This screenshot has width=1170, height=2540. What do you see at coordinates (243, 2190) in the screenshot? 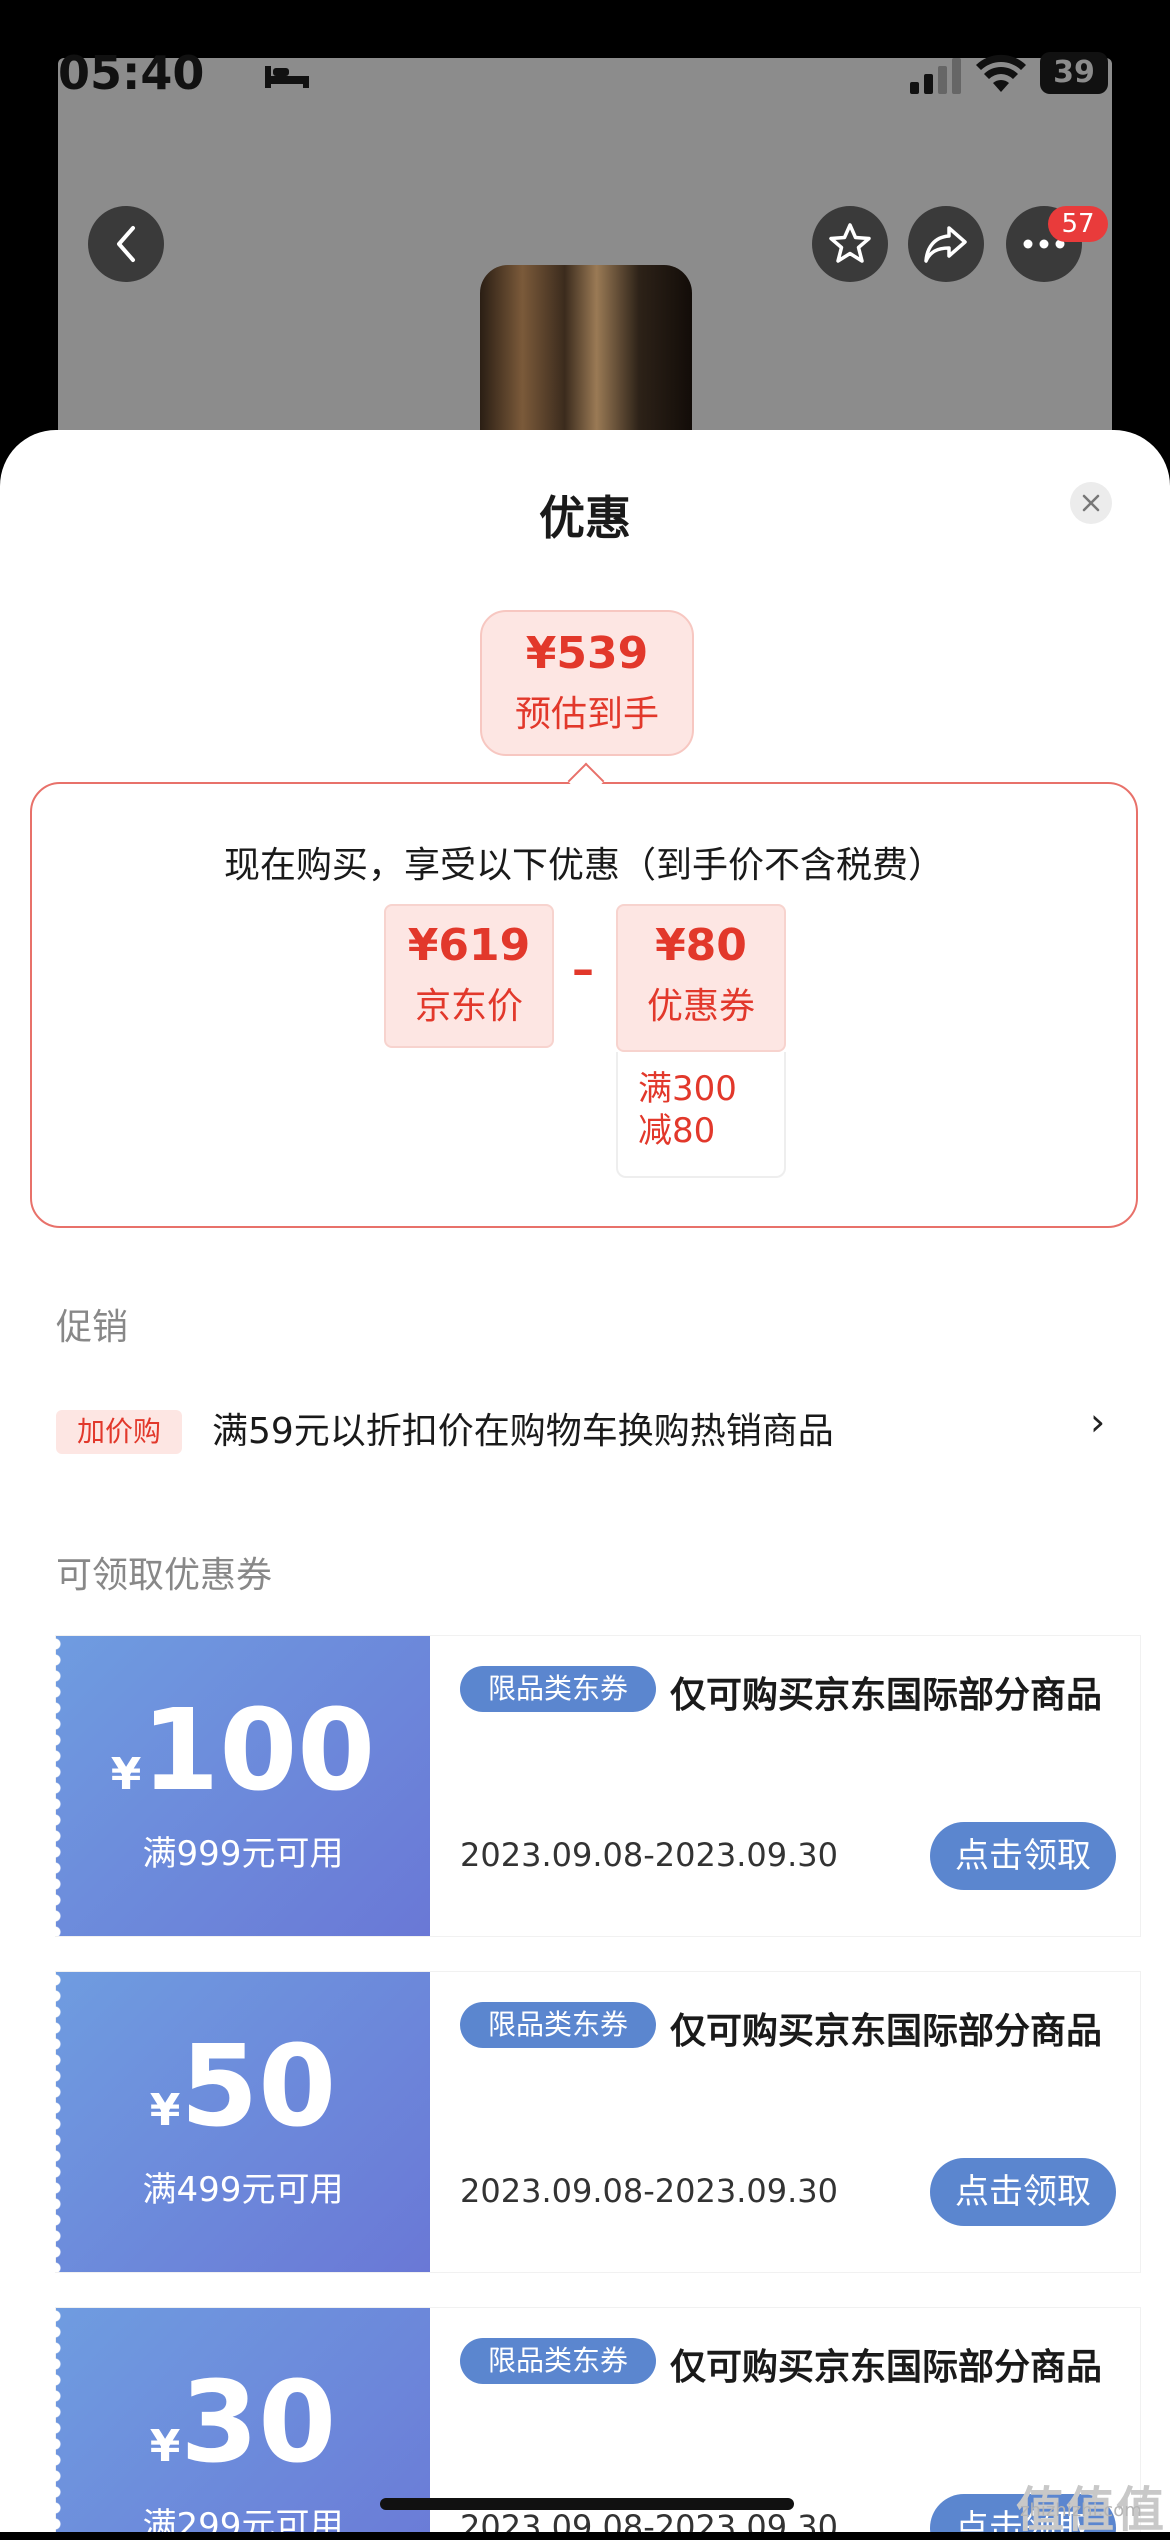
I see `coupon-condition: 满499元可用` at bounding box center [243, 2190].